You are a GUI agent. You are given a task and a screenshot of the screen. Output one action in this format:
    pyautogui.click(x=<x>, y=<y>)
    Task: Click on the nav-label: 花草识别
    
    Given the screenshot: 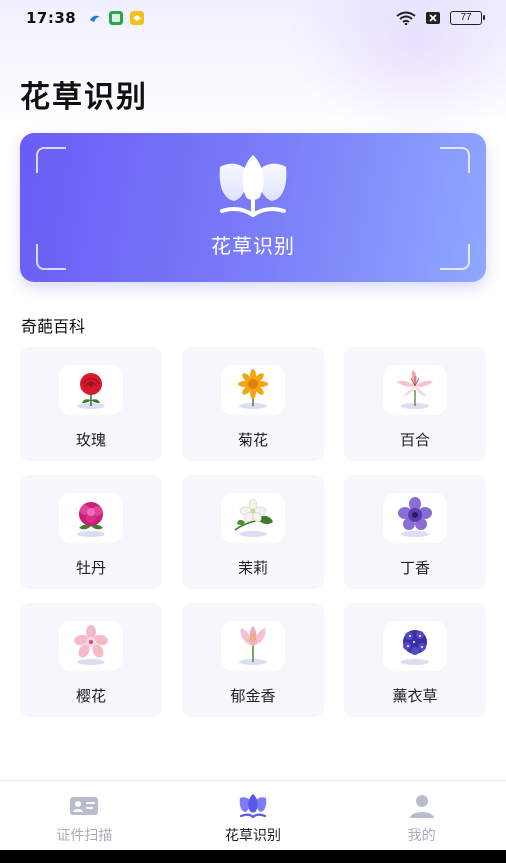 What is the action you would take?
    pyautogui.click(x=253, y=836)
    